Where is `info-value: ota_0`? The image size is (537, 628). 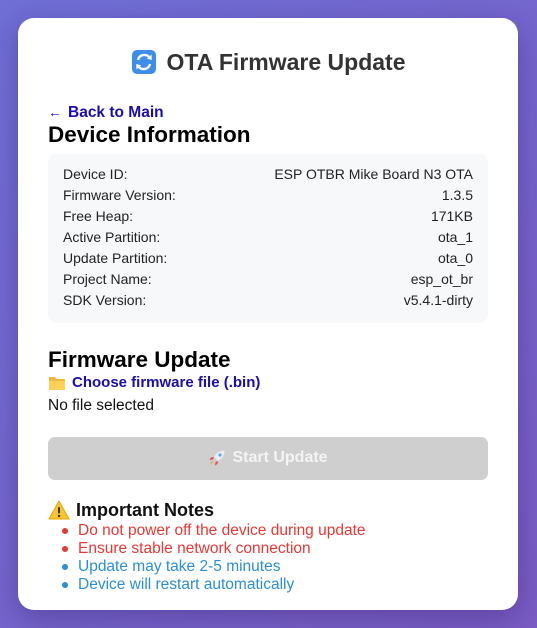 info-value: ota_0 is located at coordinates (455, 258).